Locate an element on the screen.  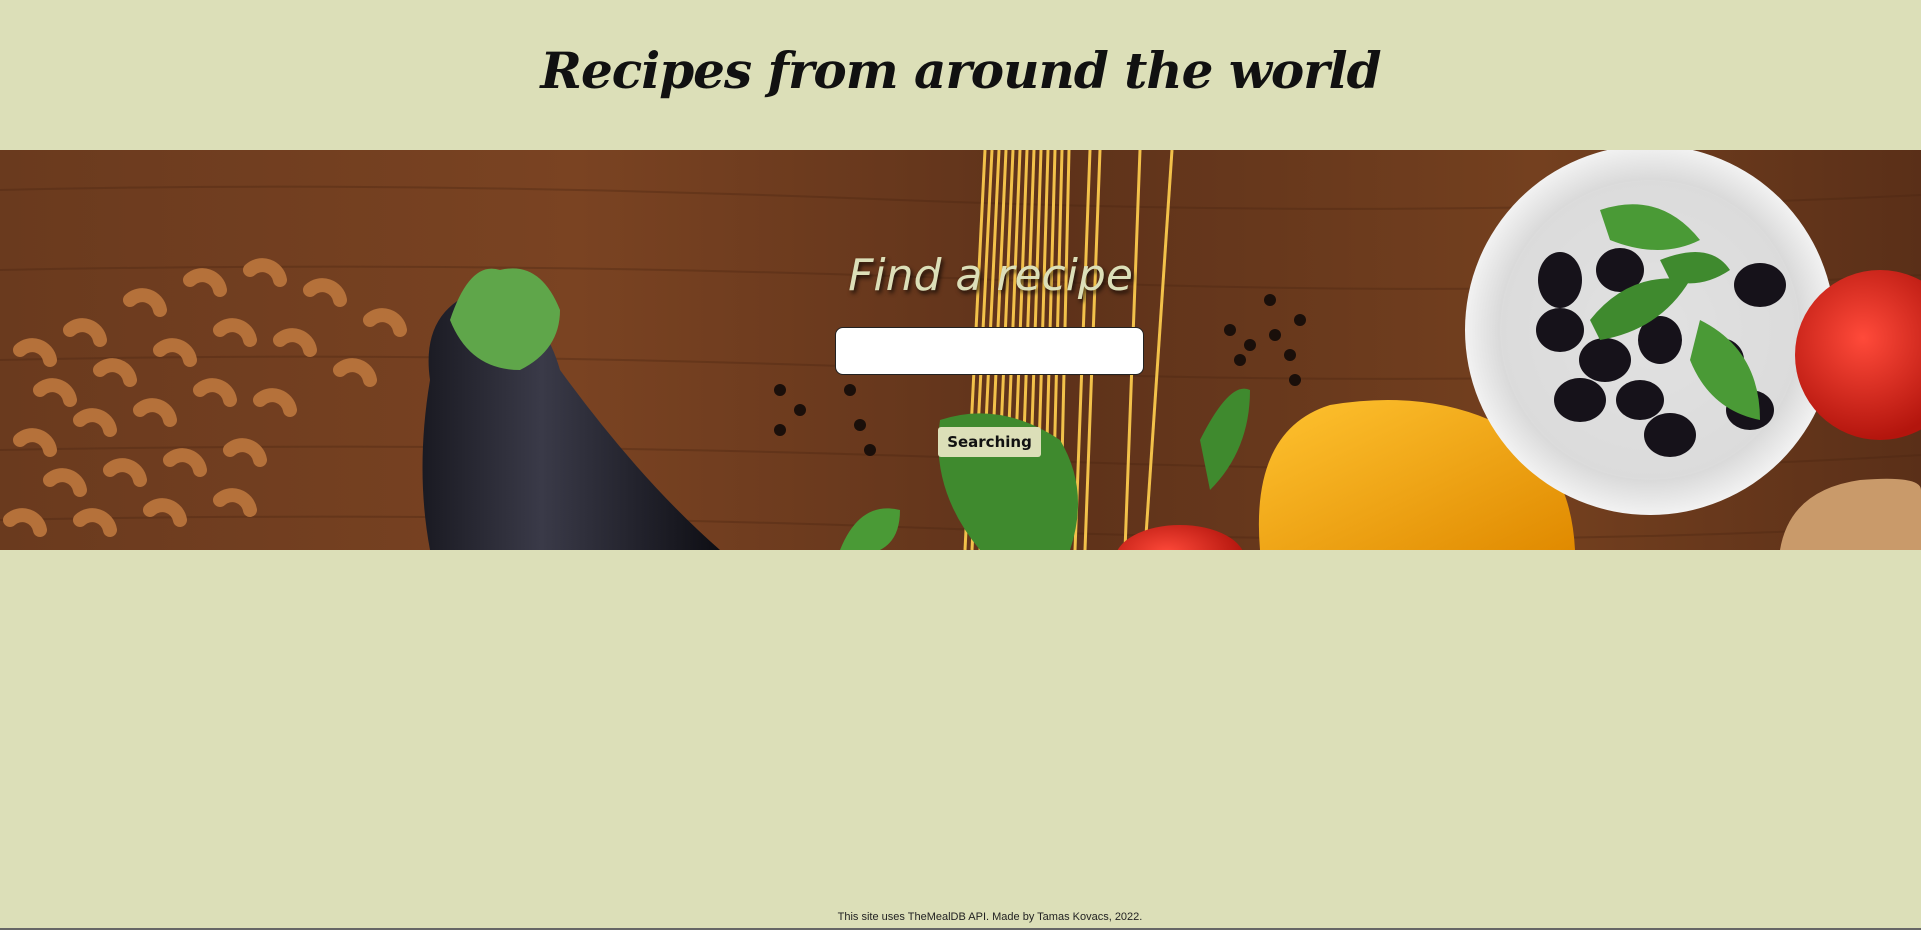
search-button: Searching is located at coordinates (989, 442).